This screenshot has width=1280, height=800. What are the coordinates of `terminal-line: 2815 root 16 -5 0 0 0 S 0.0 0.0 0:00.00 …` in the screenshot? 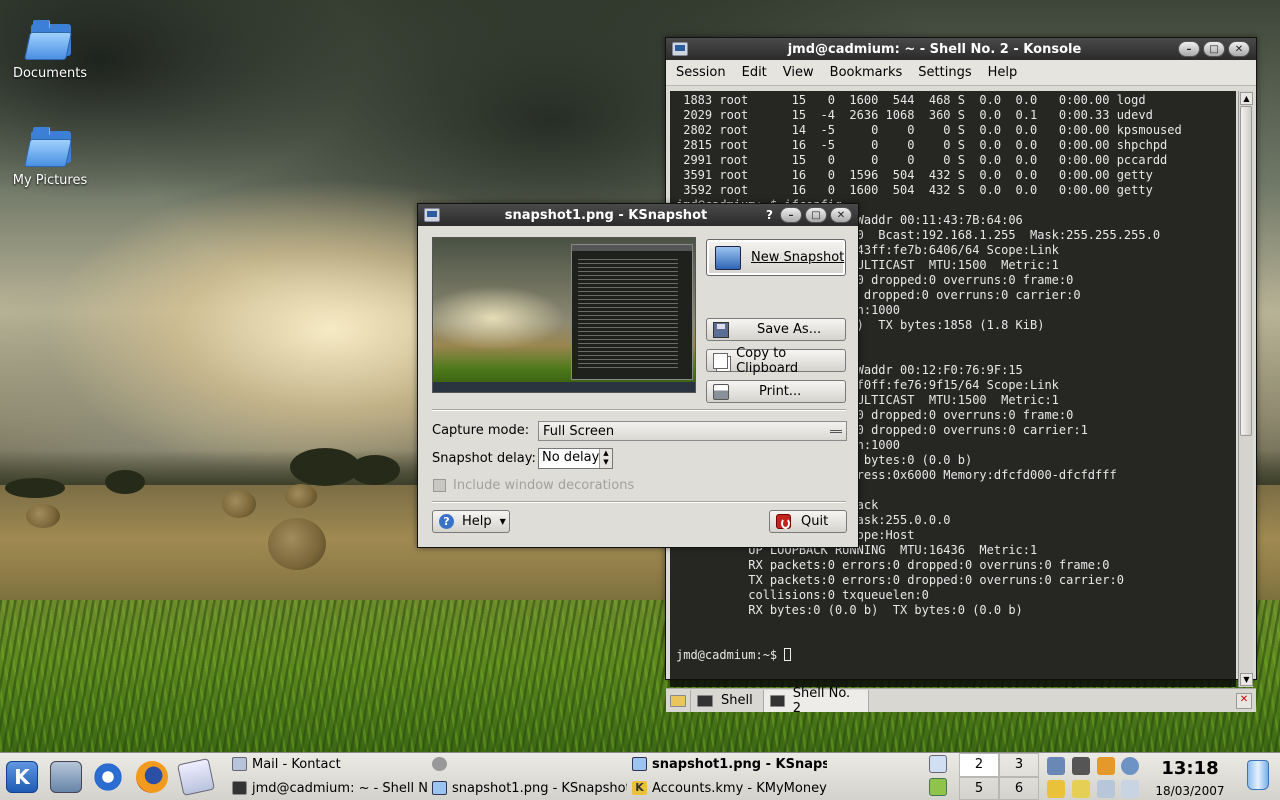 It's located at (922, 145).